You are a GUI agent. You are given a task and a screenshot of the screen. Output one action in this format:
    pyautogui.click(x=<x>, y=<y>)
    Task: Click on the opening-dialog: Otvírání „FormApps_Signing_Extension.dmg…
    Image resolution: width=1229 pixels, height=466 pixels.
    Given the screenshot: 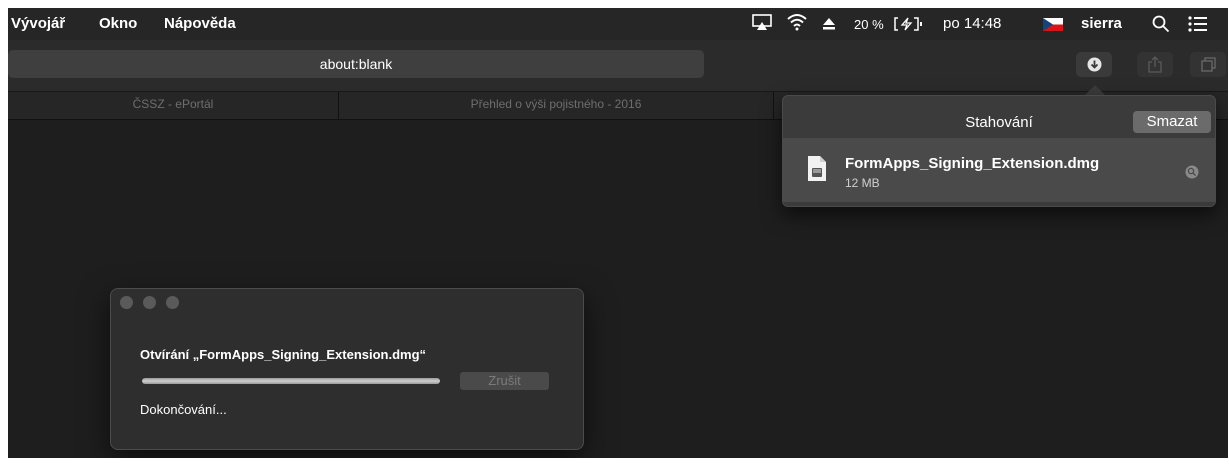 What is the action you would take?
    pyautogui.click(x=347, y=369)
    